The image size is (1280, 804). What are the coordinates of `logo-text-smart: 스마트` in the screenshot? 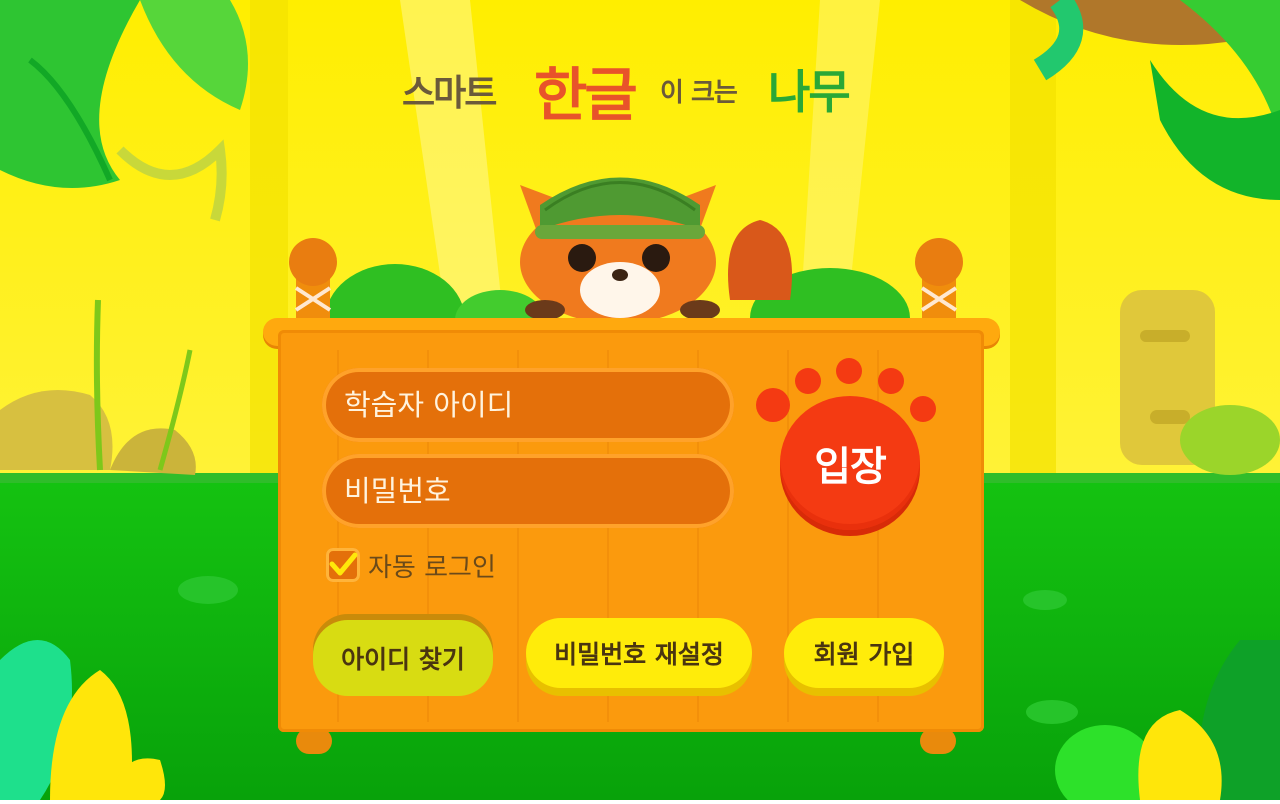 It's located at (449, 93).